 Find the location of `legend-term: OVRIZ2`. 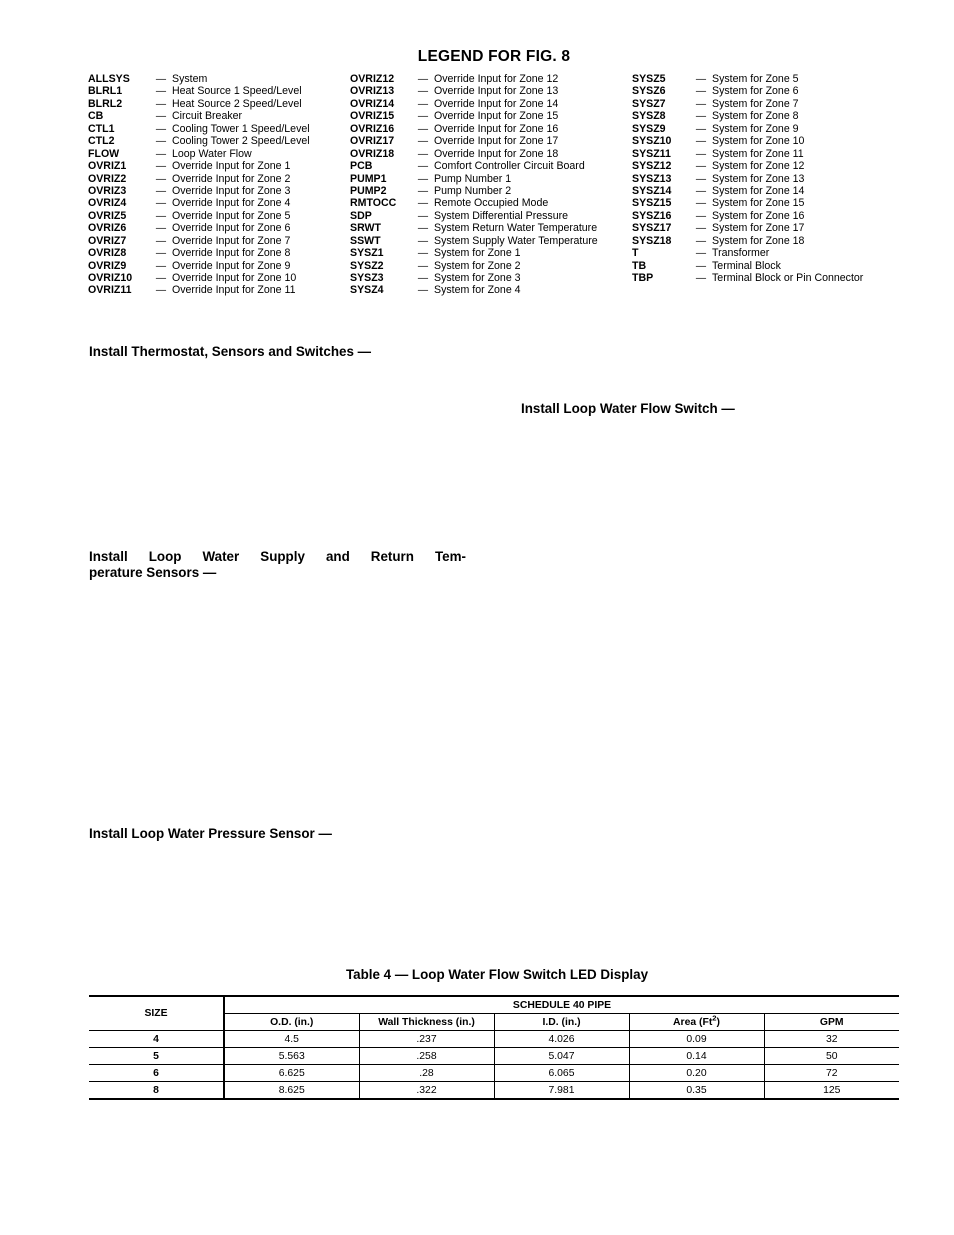

legend-term: OVRIZ2 is located at coordinates (107, 178).